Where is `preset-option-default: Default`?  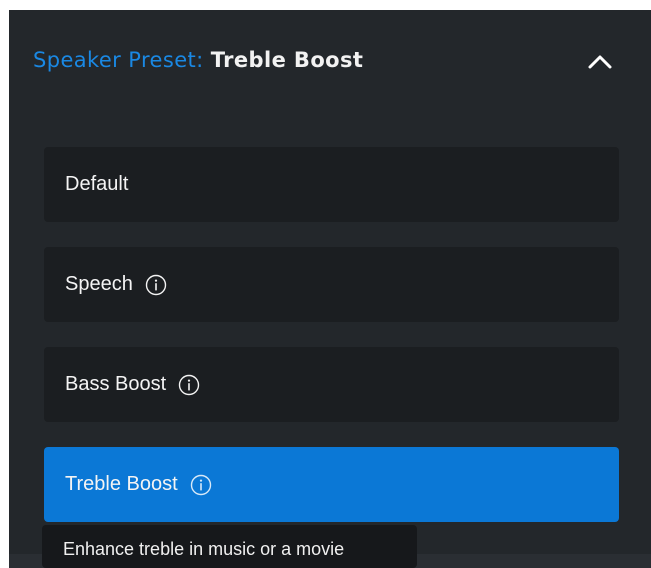
preset-option-default: Default is located at coordinates (331, 184).